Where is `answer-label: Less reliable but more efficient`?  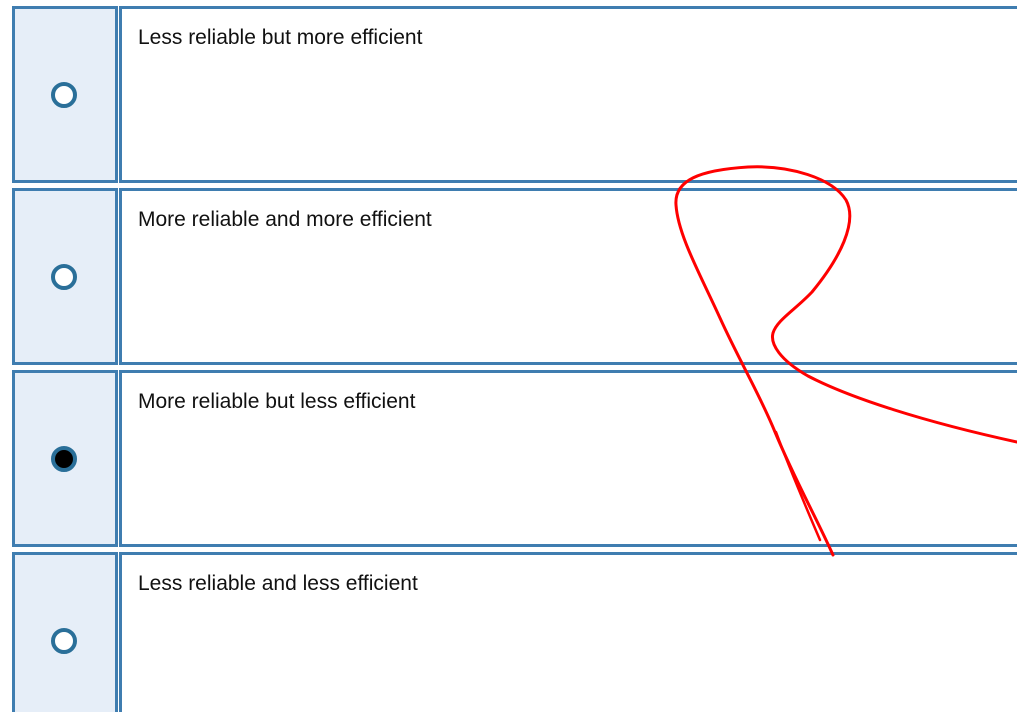 answer-label: Less reliable but more efficient is located at coordinates (280, 37).